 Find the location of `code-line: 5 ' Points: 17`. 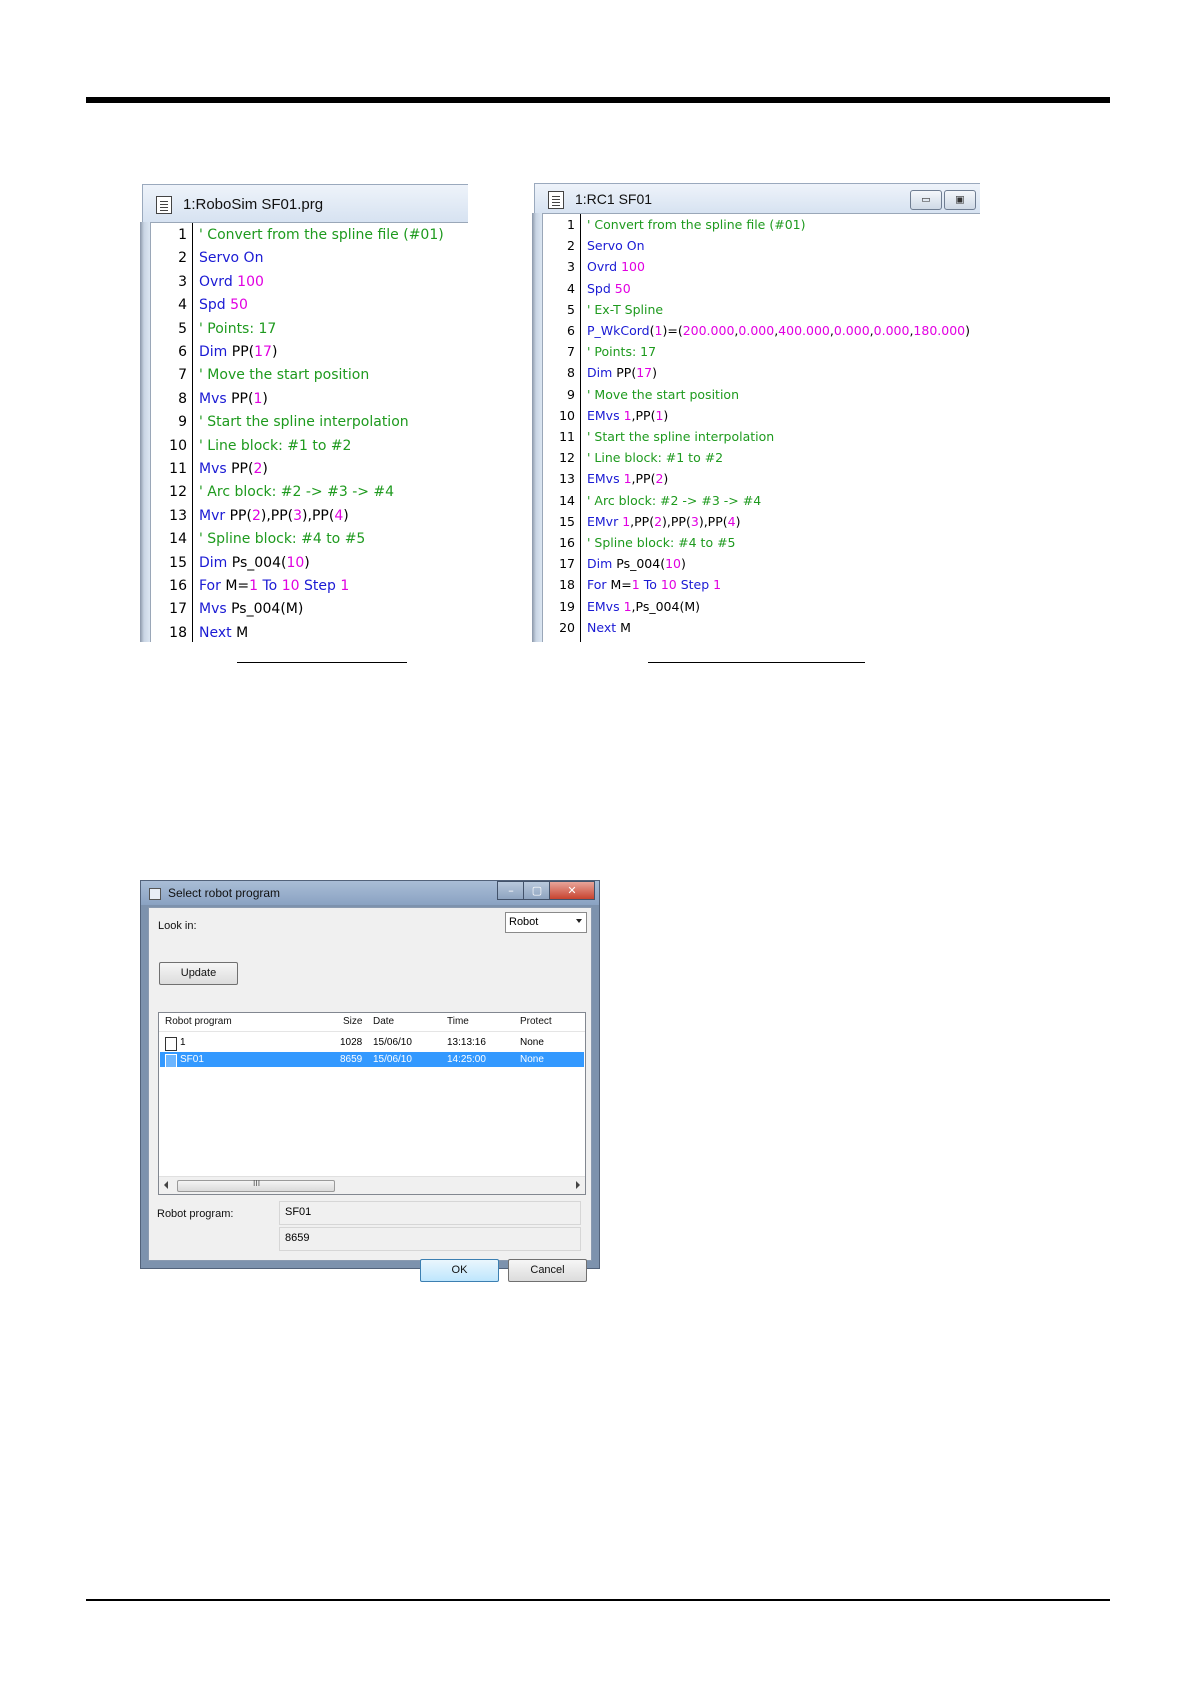

code-line: 5 ' Points: 17 is located at coordinates (309, 332).